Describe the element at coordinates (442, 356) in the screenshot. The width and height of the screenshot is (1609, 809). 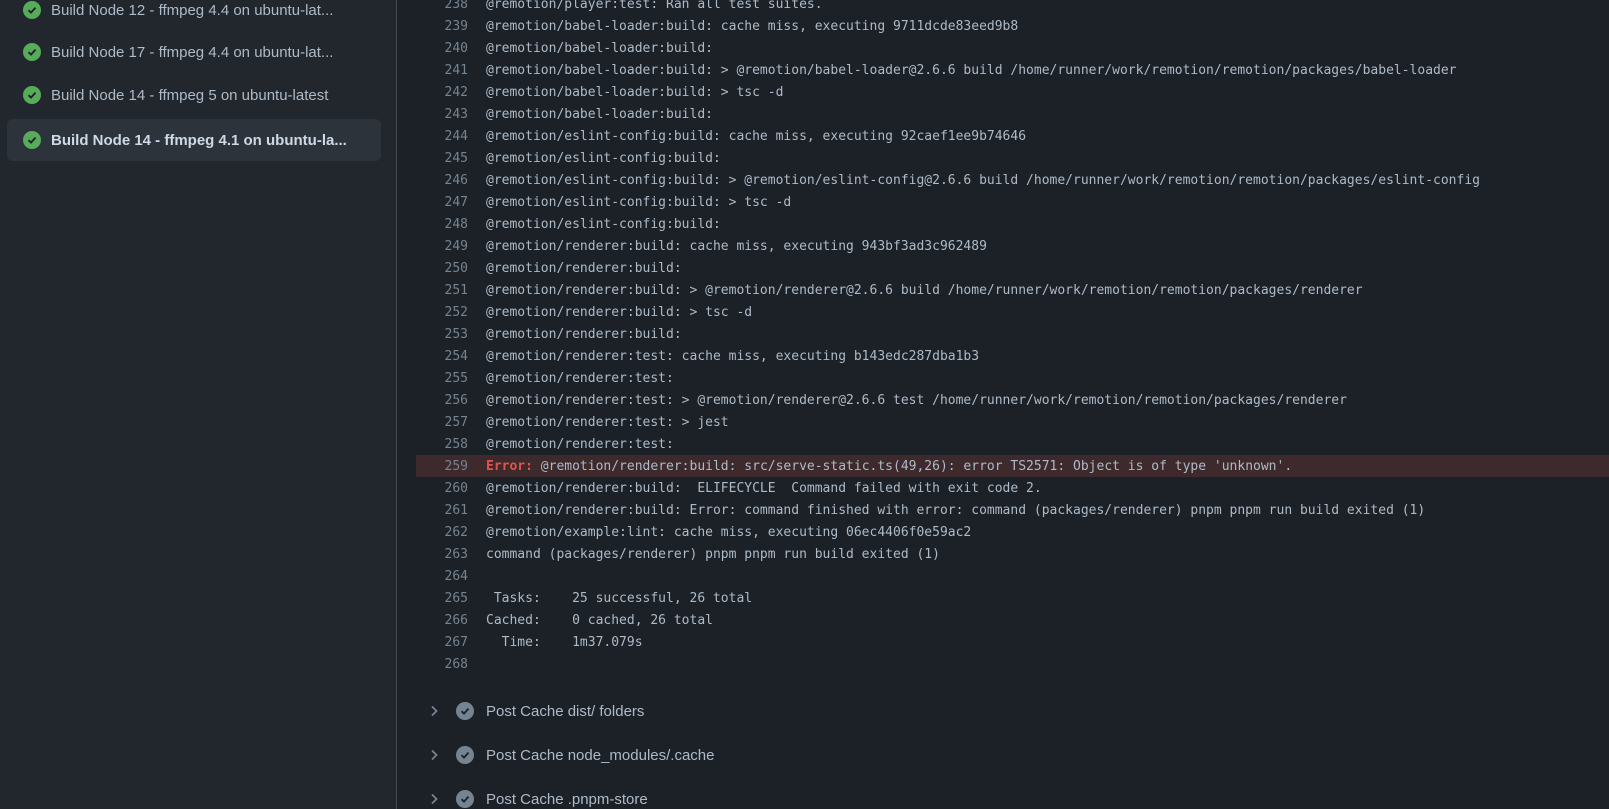
I see `line-number: 254` at that location.